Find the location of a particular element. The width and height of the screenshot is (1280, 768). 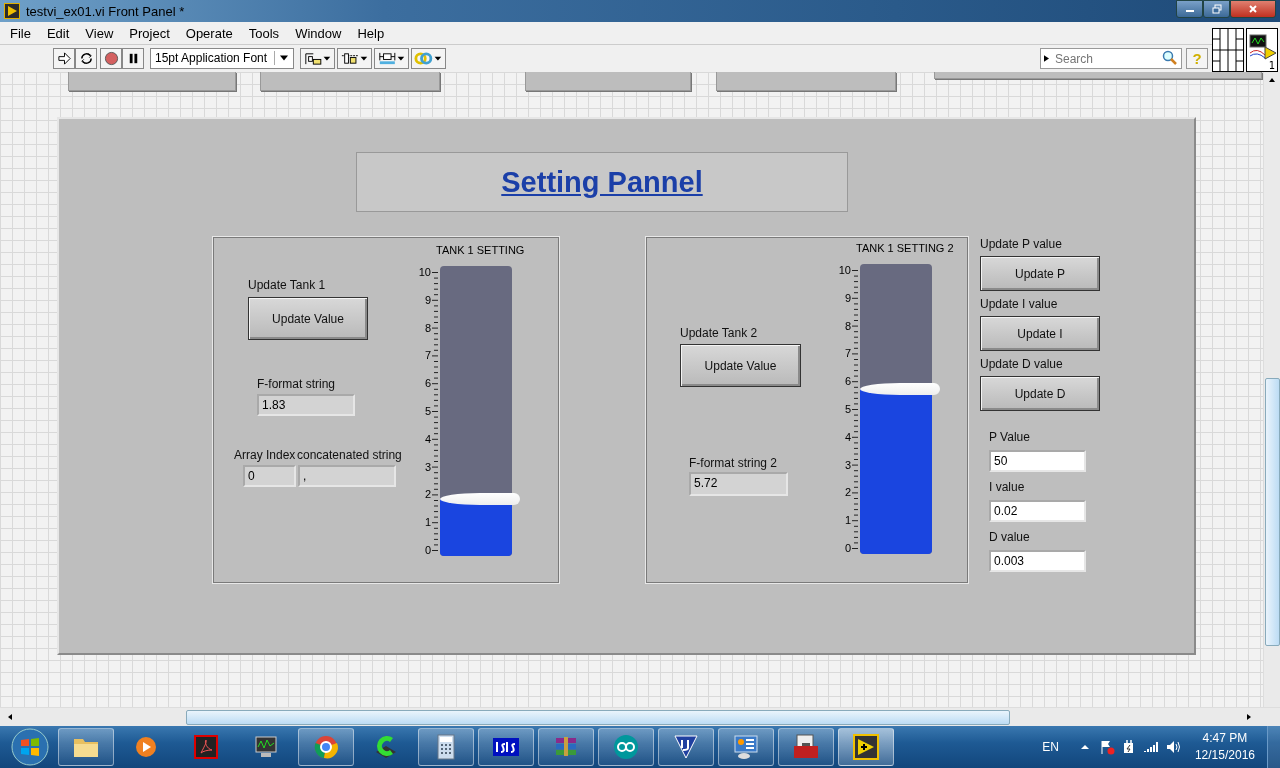

cycle-arrows-icon is located at coordinates (86, 58).